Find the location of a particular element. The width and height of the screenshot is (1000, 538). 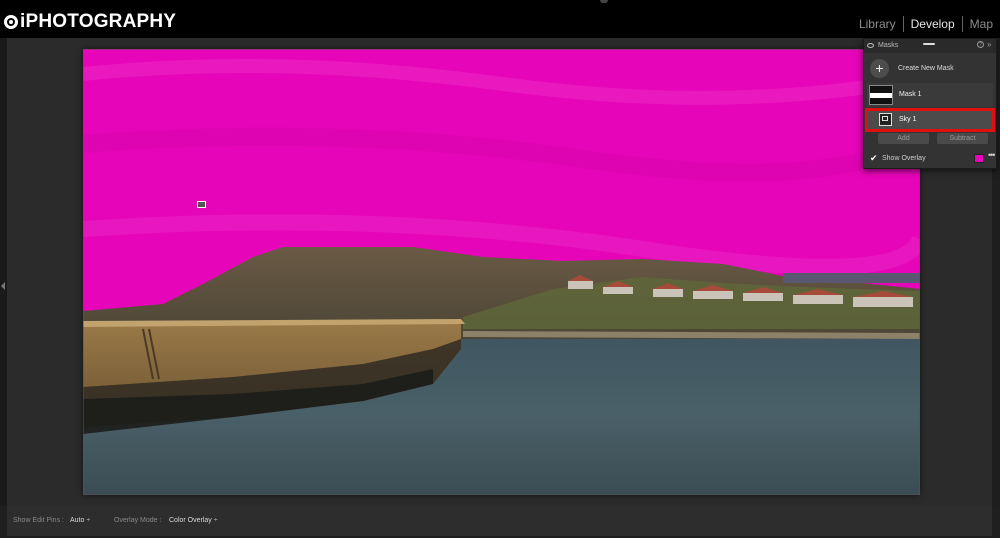

eye-icon is located at coordinates (870, 45).